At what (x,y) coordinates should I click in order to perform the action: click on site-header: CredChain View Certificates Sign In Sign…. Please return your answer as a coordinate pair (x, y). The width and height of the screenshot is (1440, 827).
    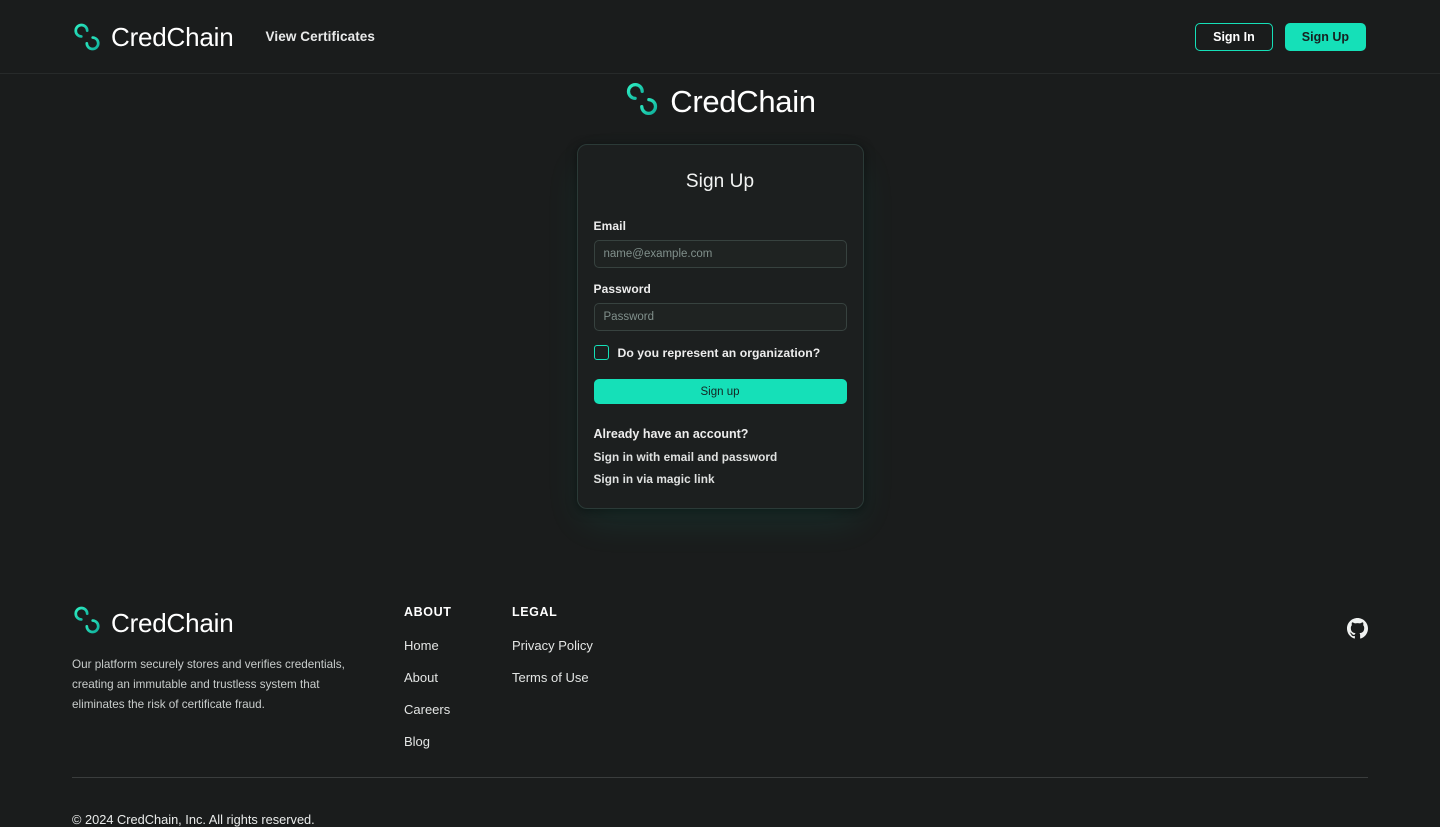
    Looking at the image, I should click on (720, 37).